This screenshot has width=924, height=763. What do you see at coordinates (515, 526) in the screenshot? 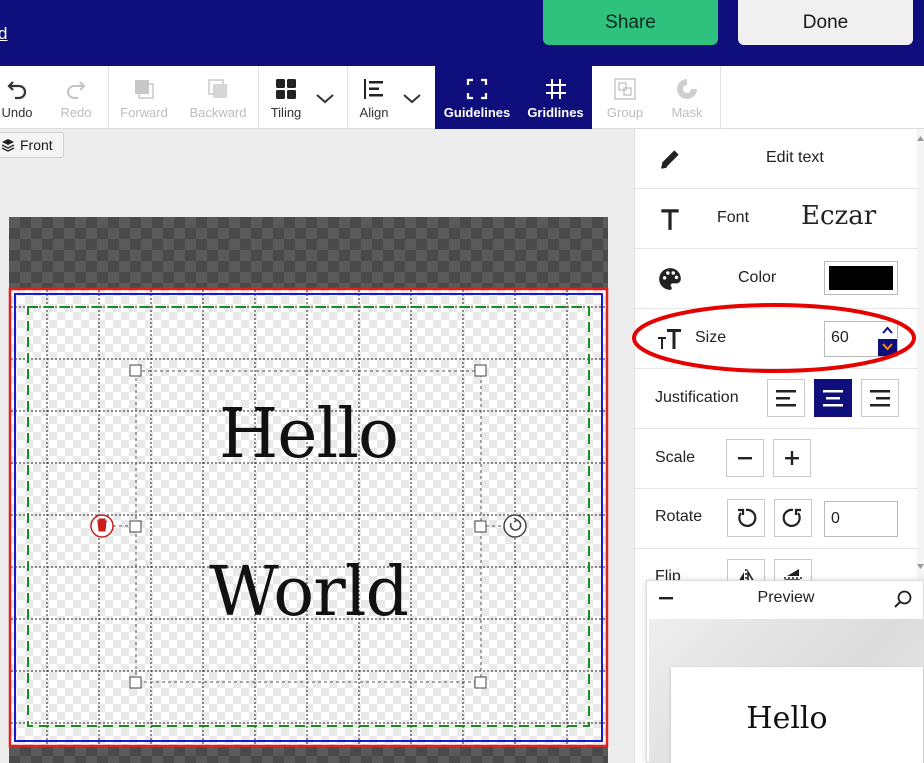
I see `rotate-handle-icon` at bounding box center [515, 526].